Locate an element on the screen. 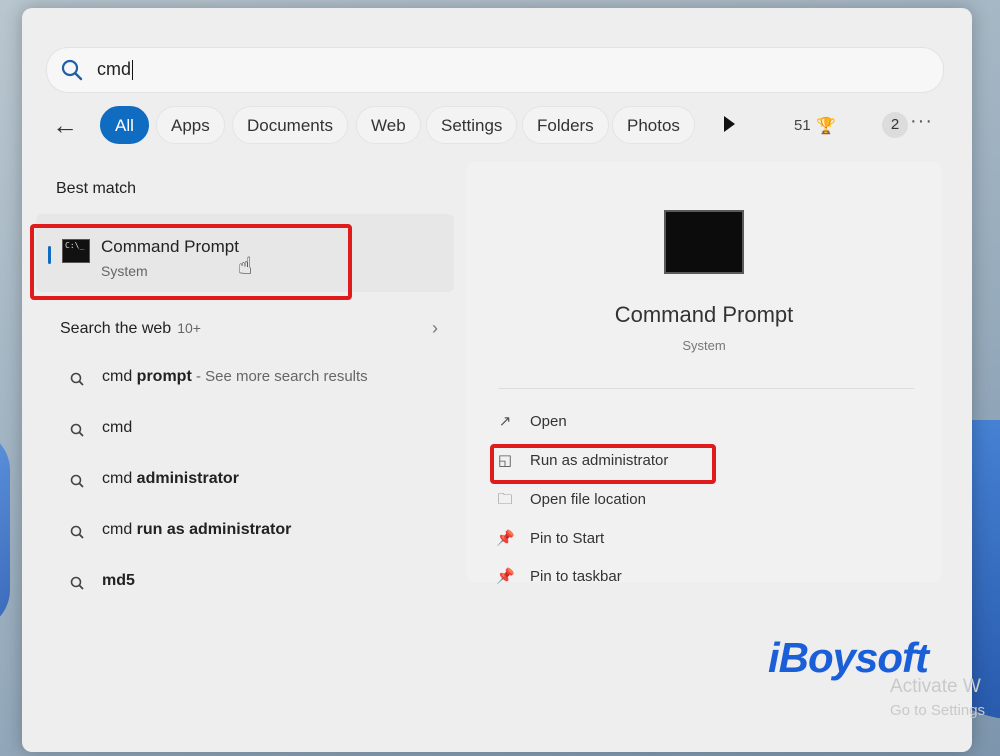 The height and width of the screenshot is (756, 1000). activation-watermark-sub: Go to Settings is located at coordinates (938, 710).